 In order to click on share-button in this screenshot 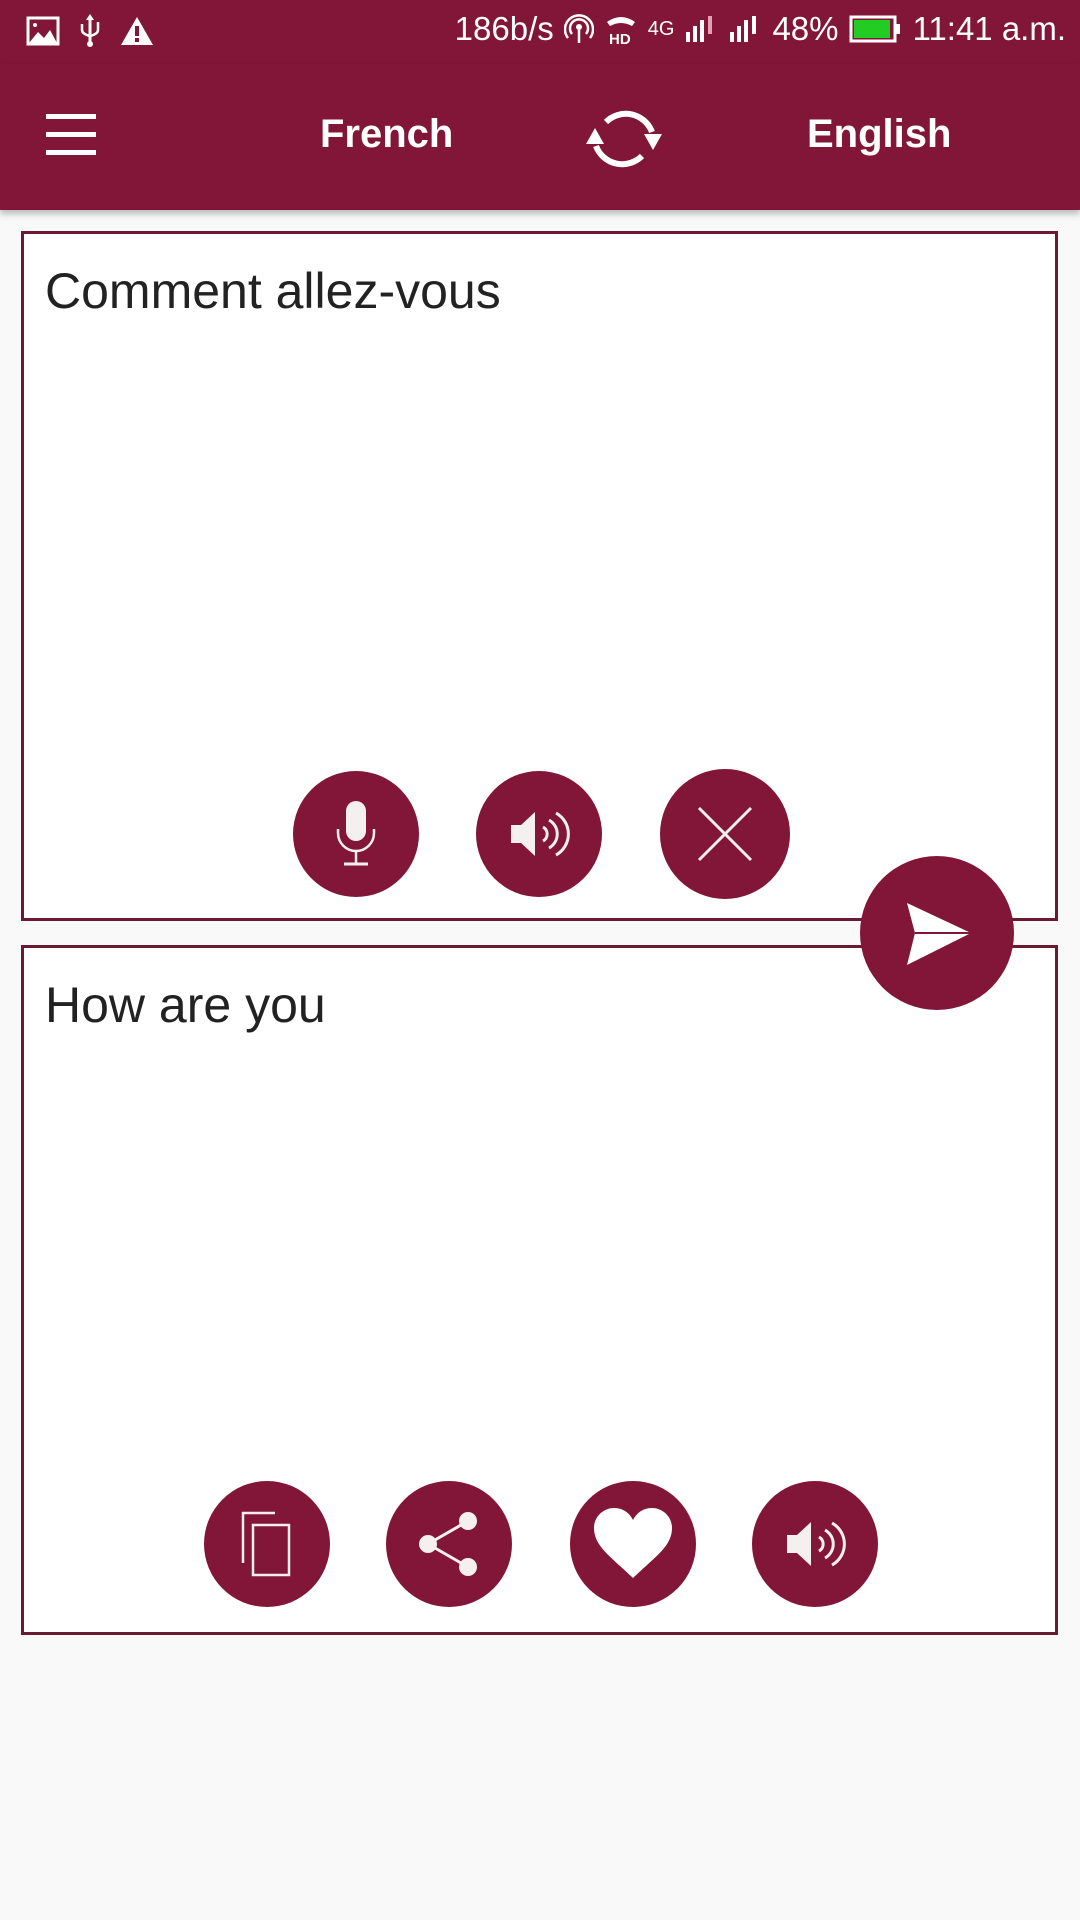, I will do `click(449, 1544)`.